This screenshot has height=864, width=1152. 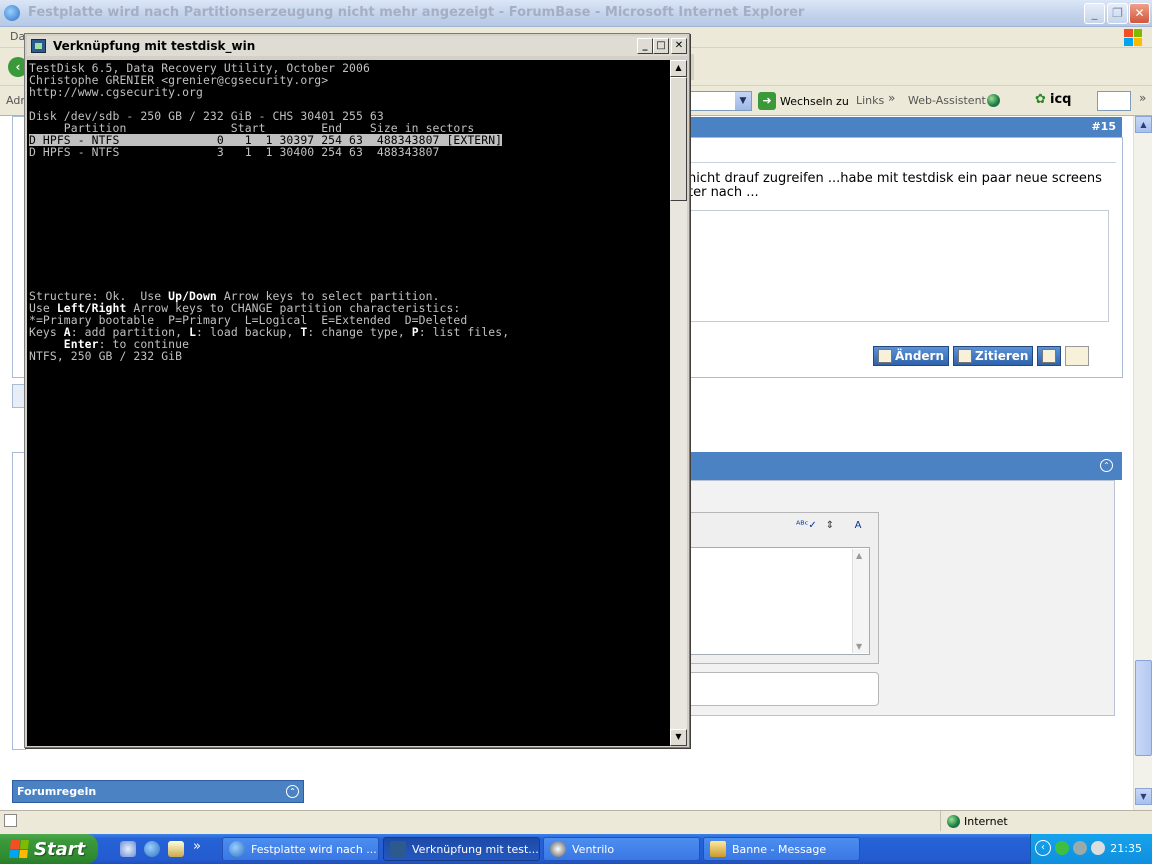 I want to click on spellcheck-icon: ᴬᴮᶜ✓, so click(x=806, y=531).